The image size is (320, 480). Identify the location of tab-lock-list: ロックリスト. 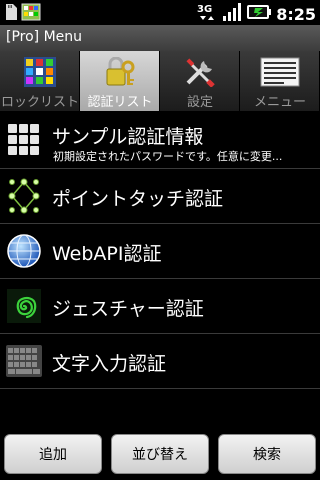
(40, 81).